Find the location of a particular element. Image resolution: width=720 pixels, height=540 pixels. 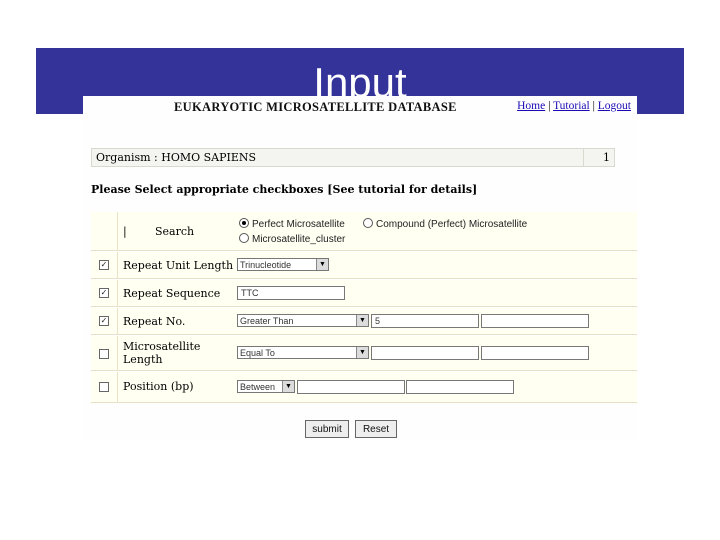

repeat-no-input-1: 5 is located at coordinates (425, 321).